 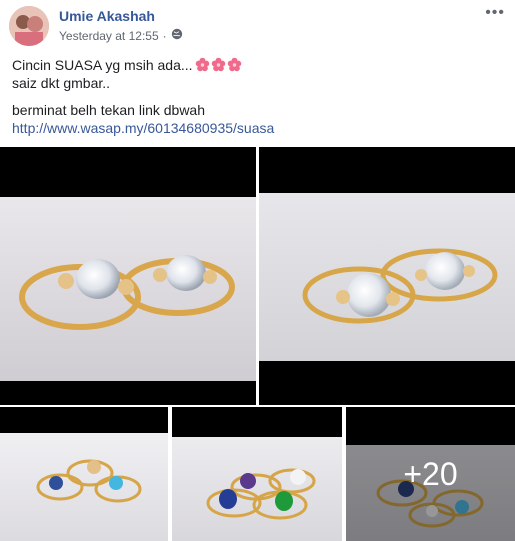 What do you see at coordinates (495, 13) in the screenshot?
I see `more-options-icon: •••` at bounding box center [495, 13].